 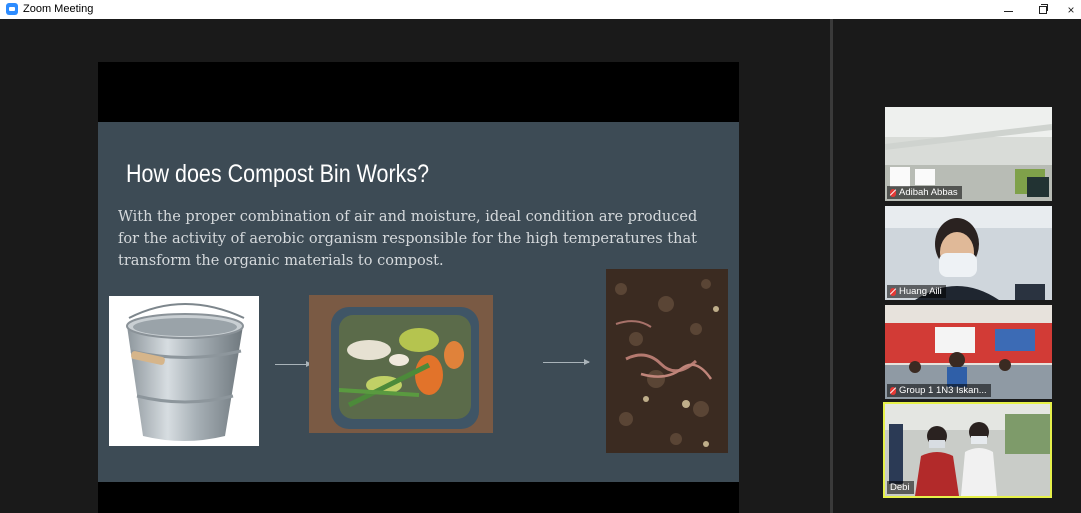 I want to click on participant-video-tile: Huang Aili, so click(x=968, y=253).